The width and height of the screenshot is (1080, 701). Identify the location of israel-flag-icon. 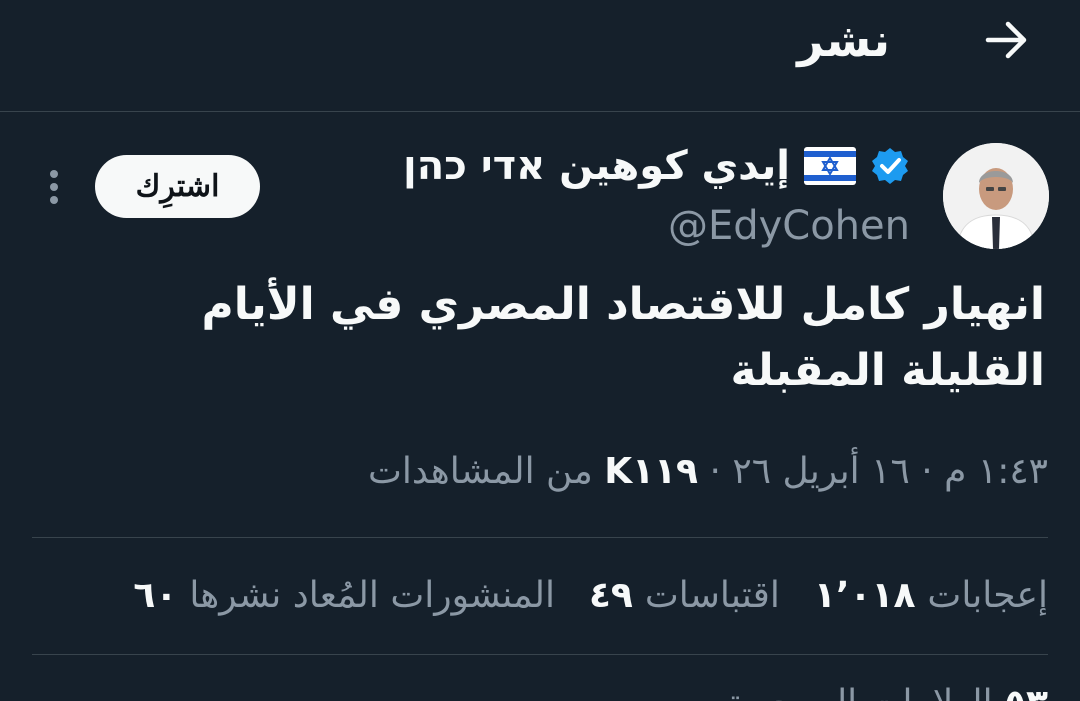
(830, 166).